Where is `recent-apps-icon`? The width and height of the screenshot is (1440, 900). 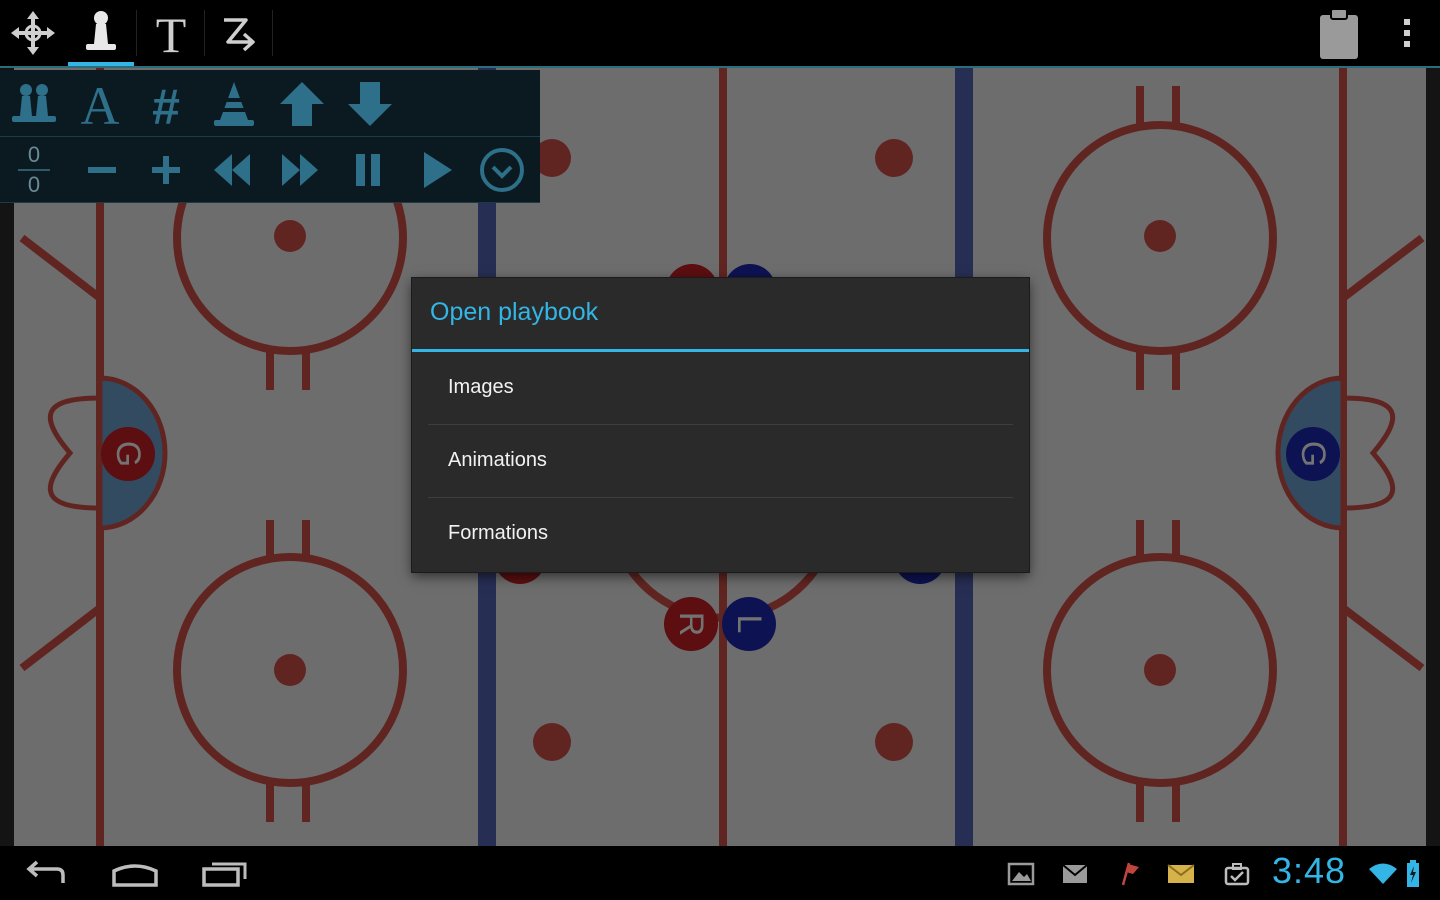
recent-apps-icon is located at coordinates (224, 874).